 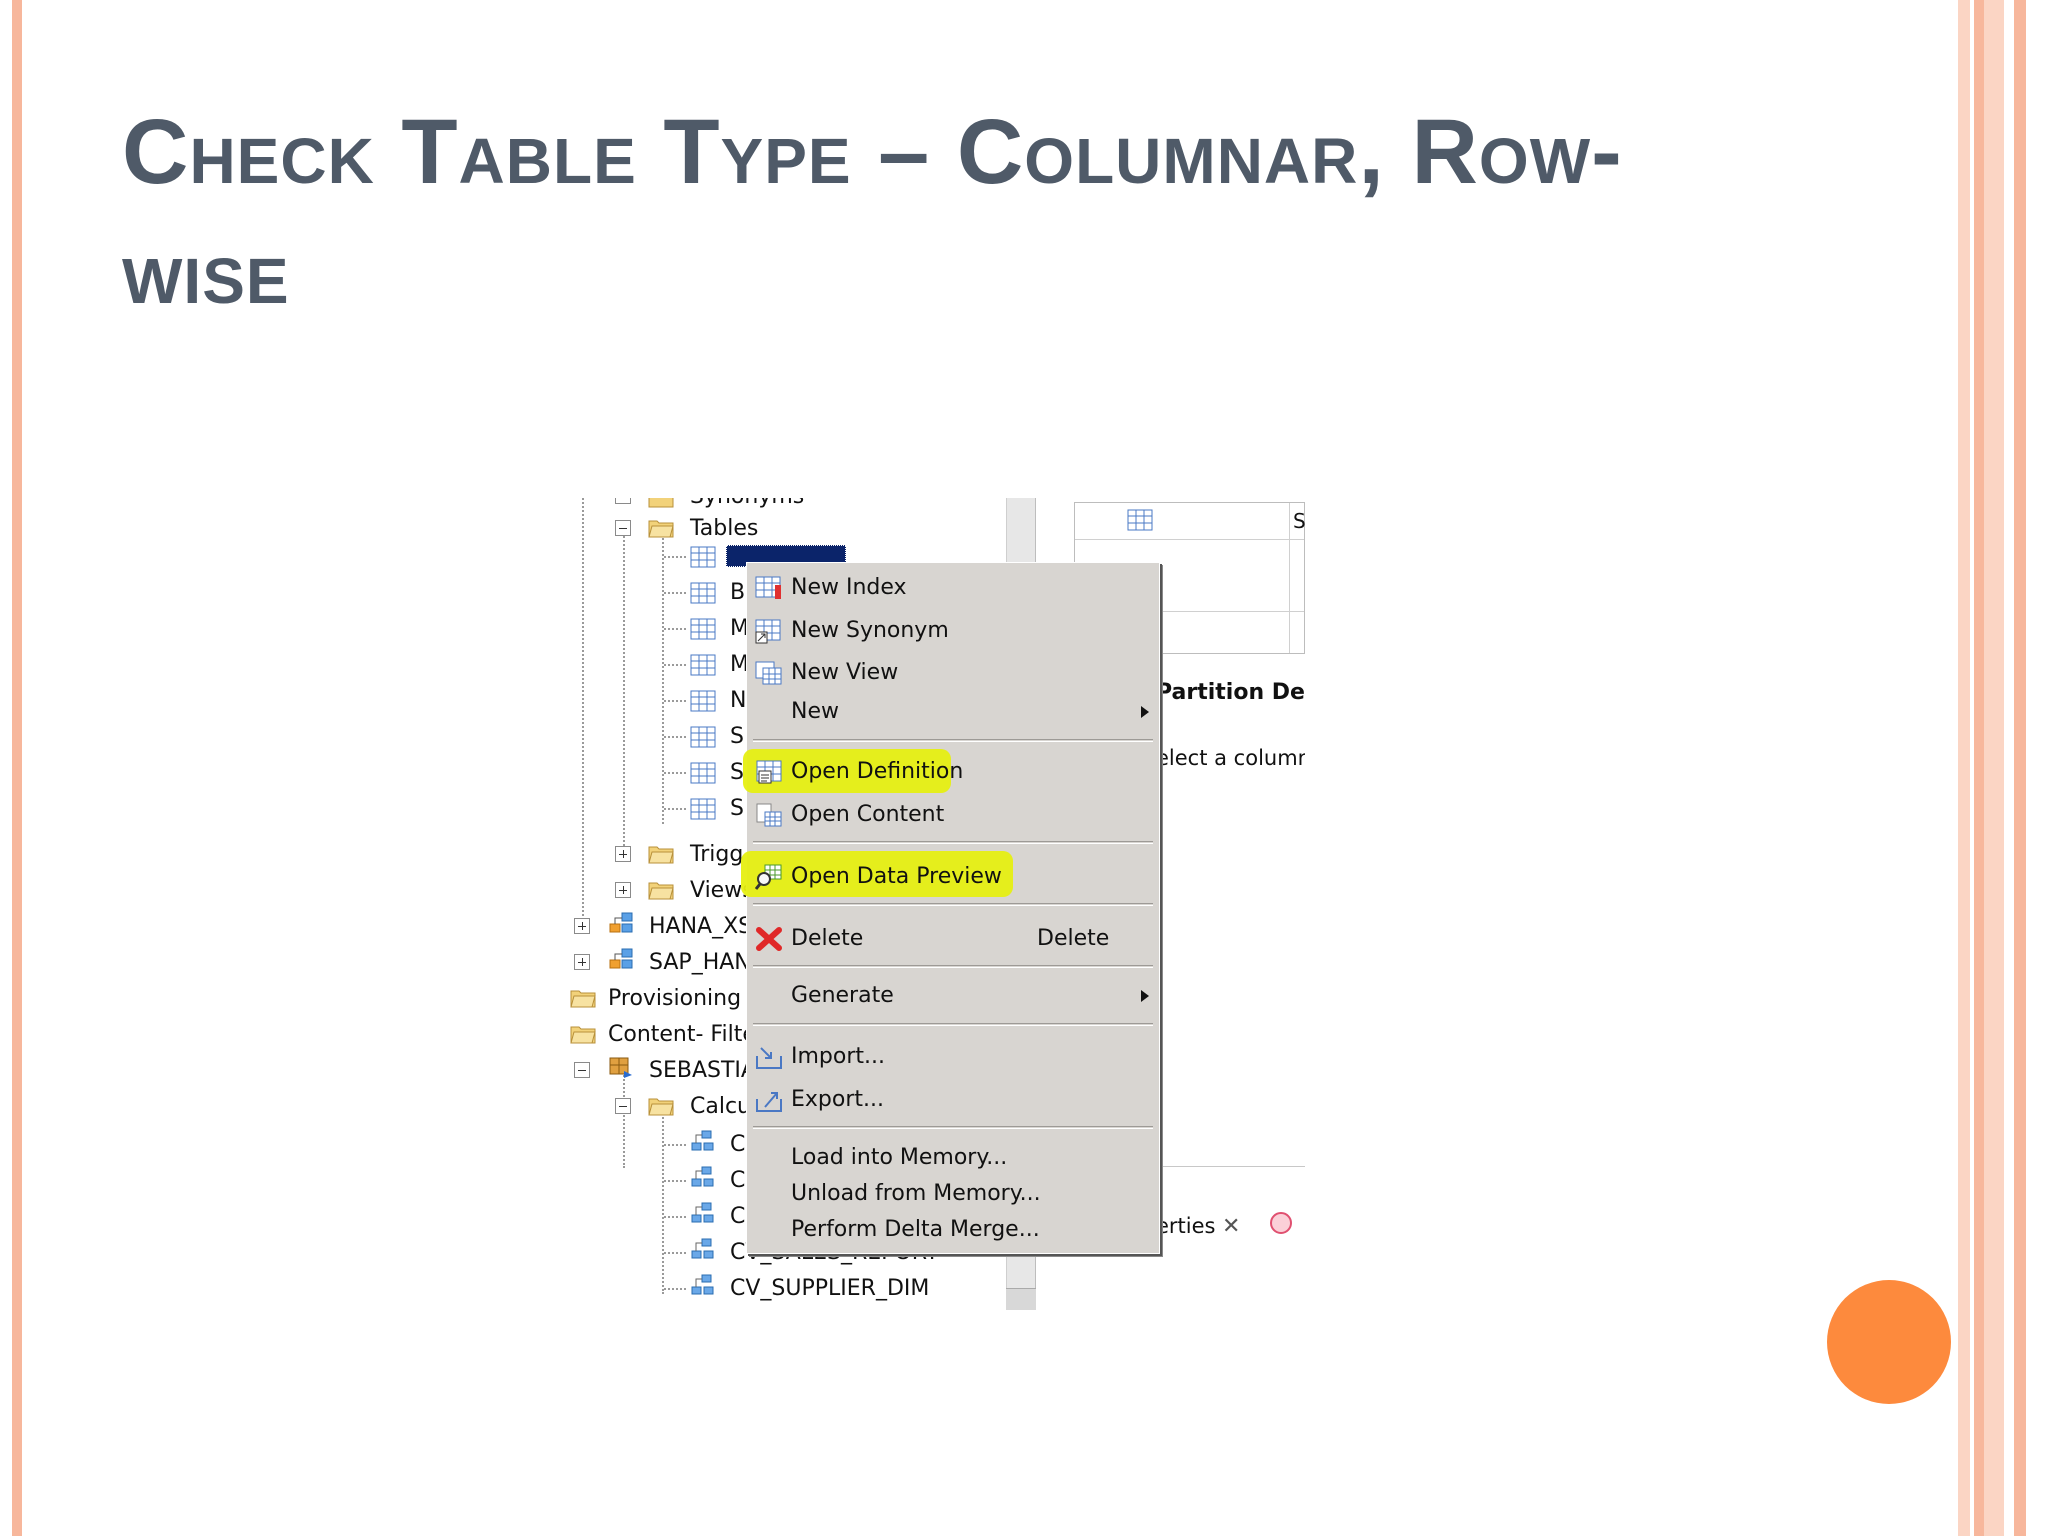 What do you see at coordinates (953, 877) in the screenshot?
I see `menu-item-open-data-preview: Open Data Preview` at bounding box center [953, 877].